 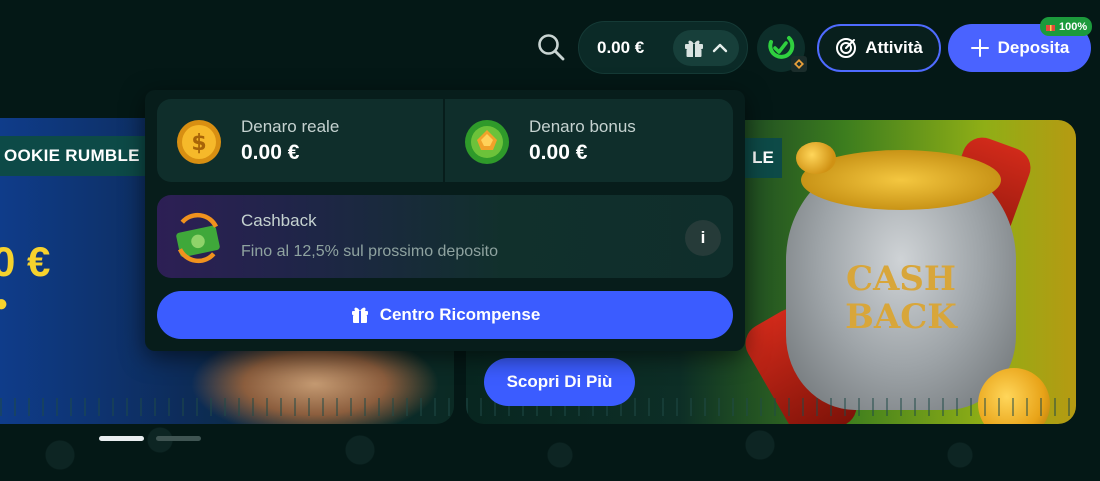 What do you see at coordinates (782, 48) in the screenshot?
I see `level-progress-button` at bounding box center [782, 48].